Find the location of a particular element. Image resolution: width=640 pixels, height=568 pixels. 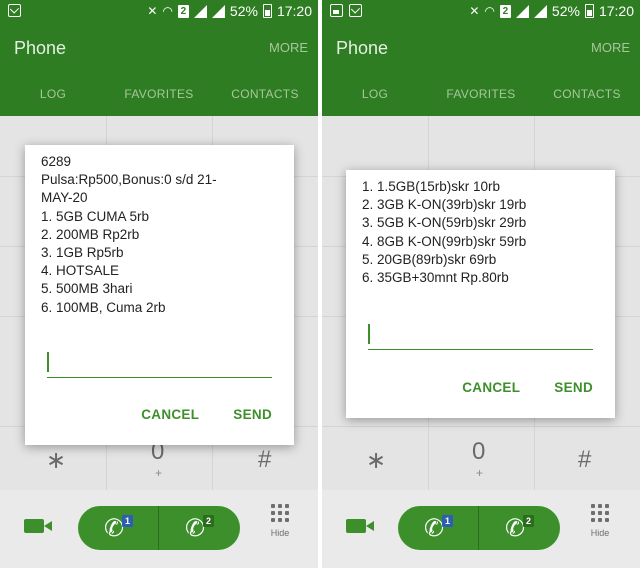

message-line: 6. 100MB, Cuma 2rb is located at coordinates (103, 307).